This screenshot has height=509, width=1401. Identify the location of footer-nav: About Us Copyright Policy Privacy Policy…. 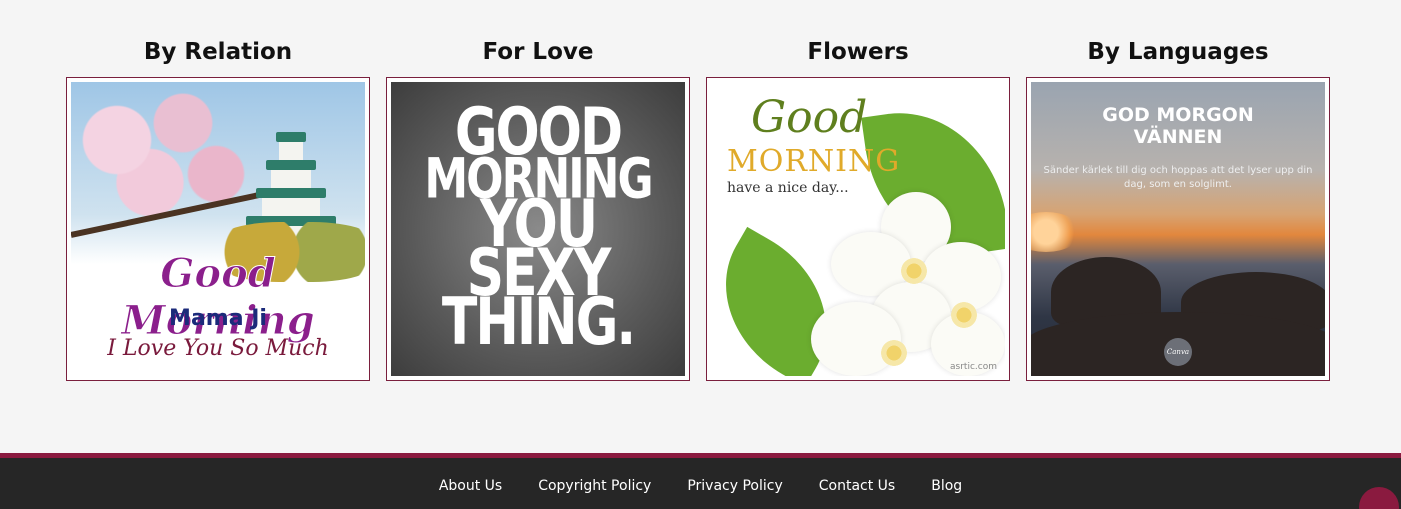
(700, 476).